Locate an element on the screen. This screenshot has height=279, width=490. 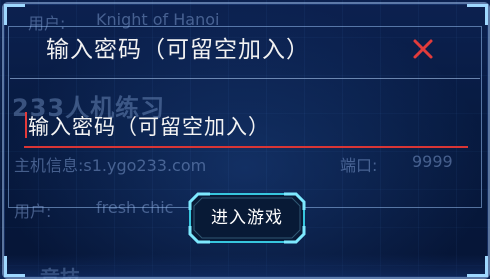
dialog-title: 输入密码（可留空加入） is located at coordinates (178, 50).